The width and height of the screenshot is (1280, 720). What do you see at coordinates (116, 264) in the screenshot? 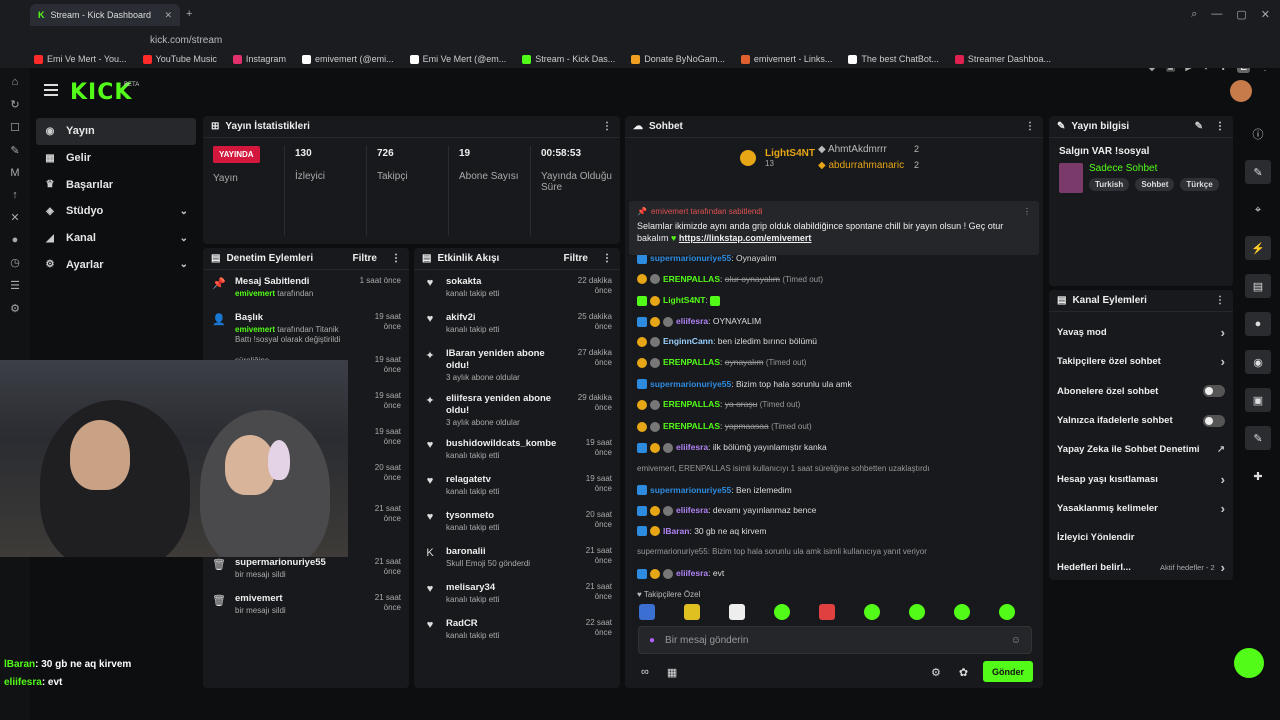
I see `nav-item-6: ⚙ Ayarlar ⌄` at bounding box center [116, 264].